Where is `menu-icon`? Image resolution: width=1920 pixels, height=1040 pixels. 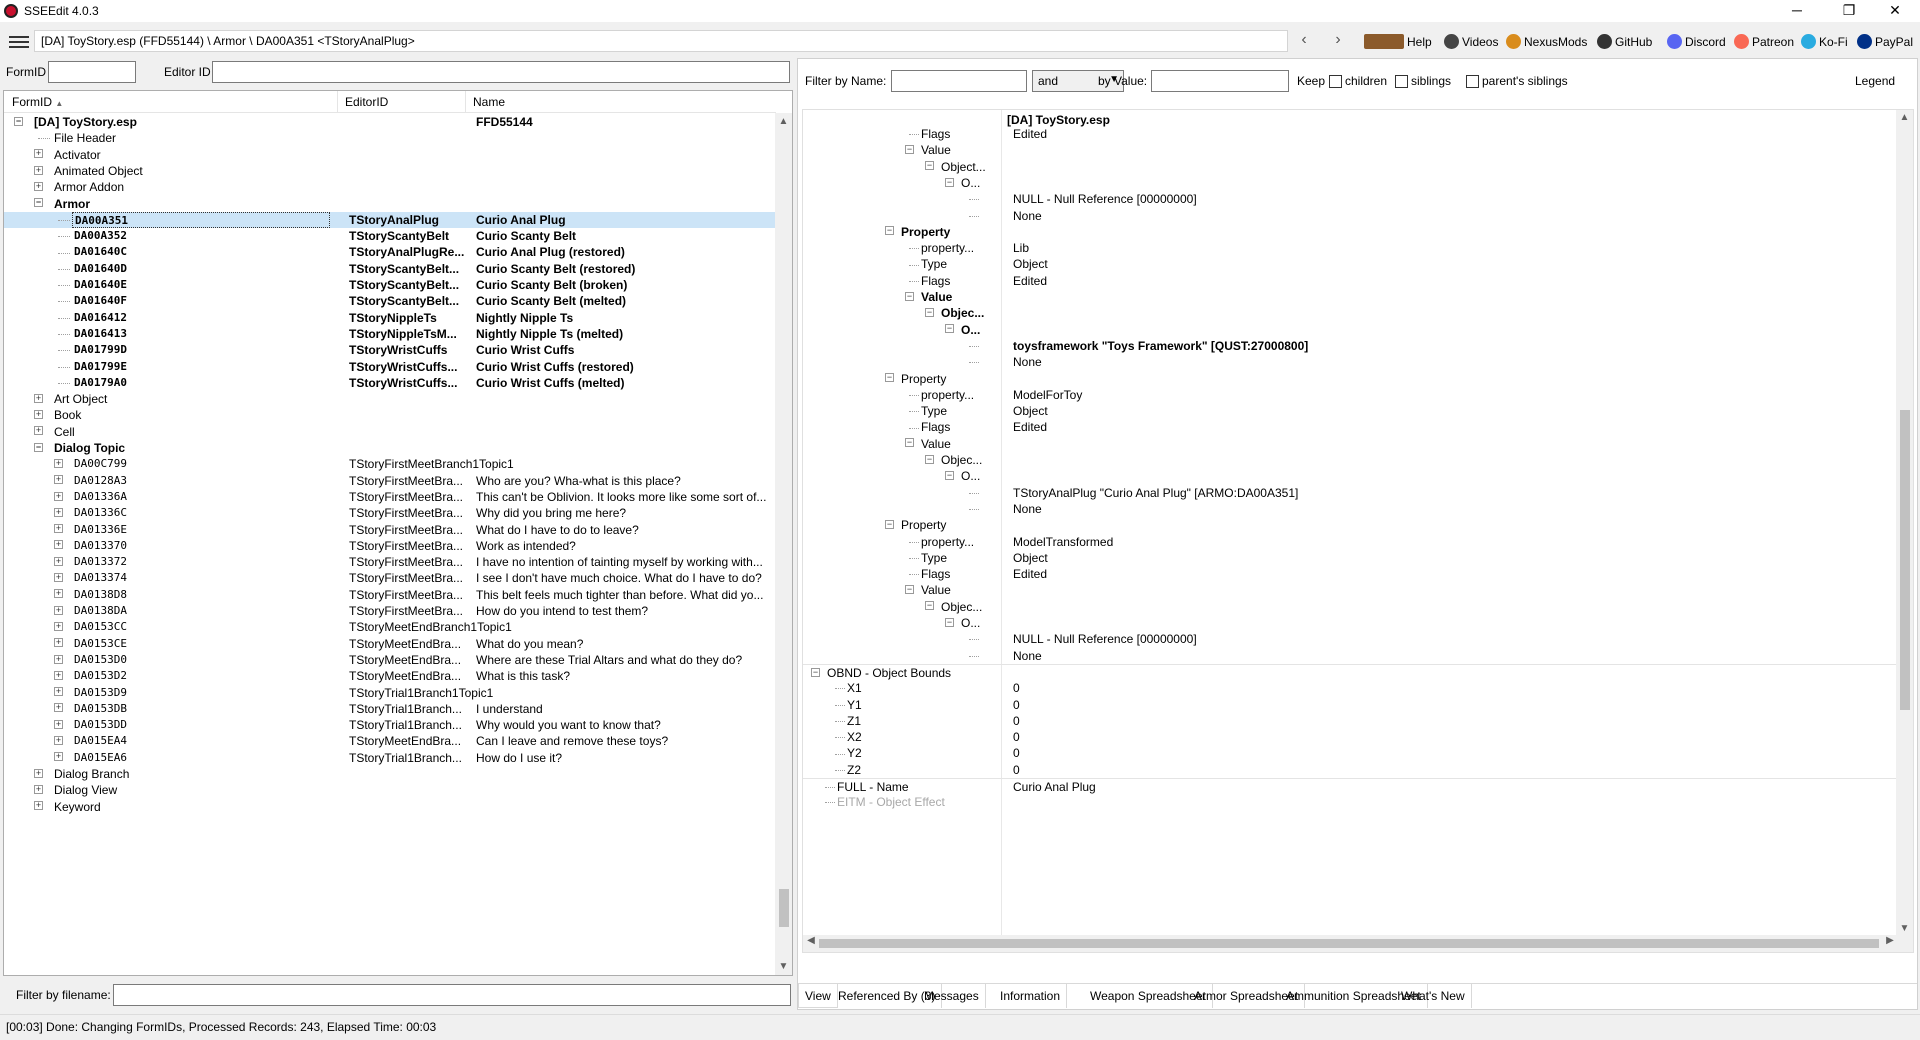
menu-icon is located at coordinates (19, 42).